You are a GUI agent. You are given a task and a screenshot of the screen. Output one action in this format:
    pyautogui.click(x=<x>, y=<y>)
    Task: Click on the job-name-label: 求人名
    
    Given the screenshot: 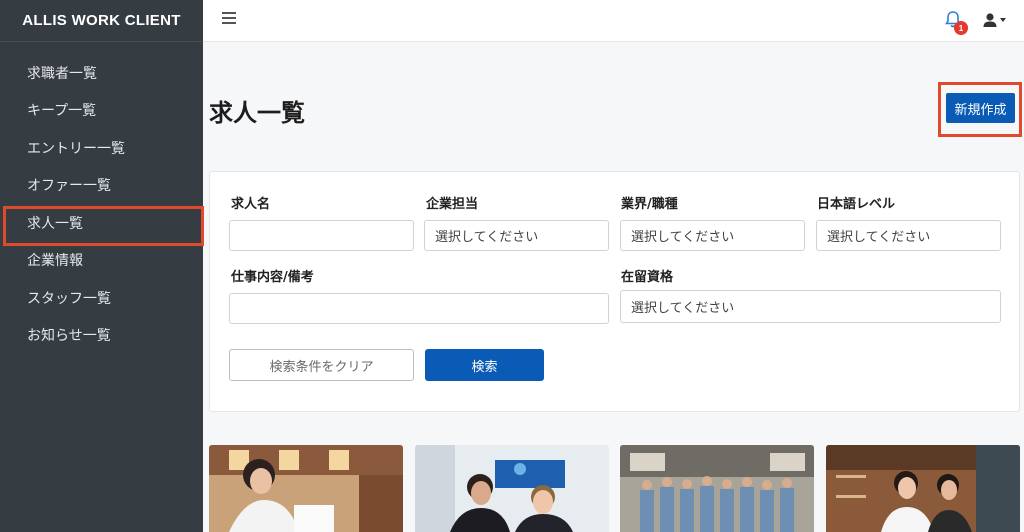 What is the action you would take?
    pyautogui.click(x=251, y=204)
    